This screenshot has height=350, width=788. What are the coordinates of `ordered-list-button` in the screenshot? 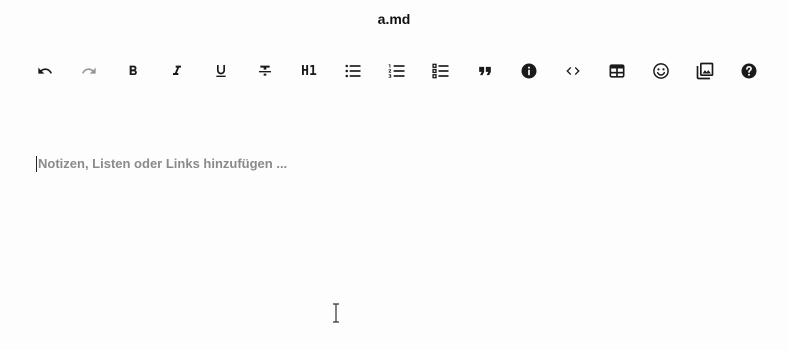 It's located at (397, 71).